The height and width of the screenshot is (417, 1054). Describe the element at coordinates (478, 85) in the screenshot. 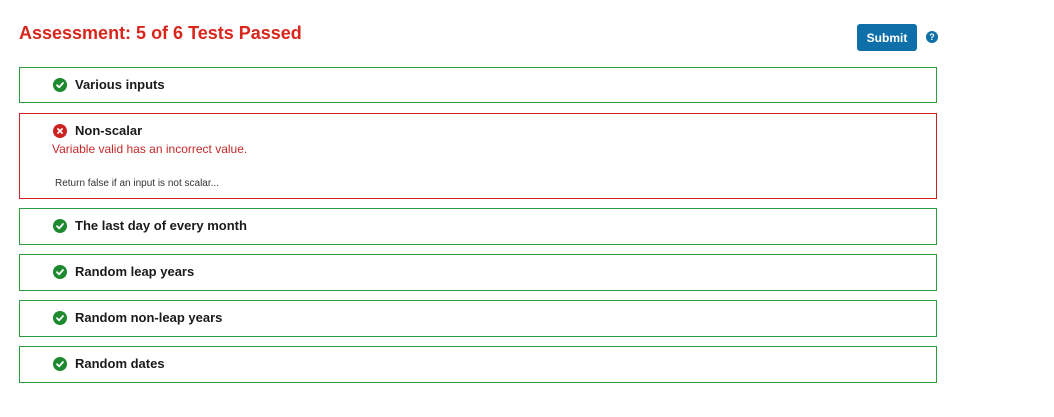

I see `test-card-various-inputs: Various inputs` at that location.